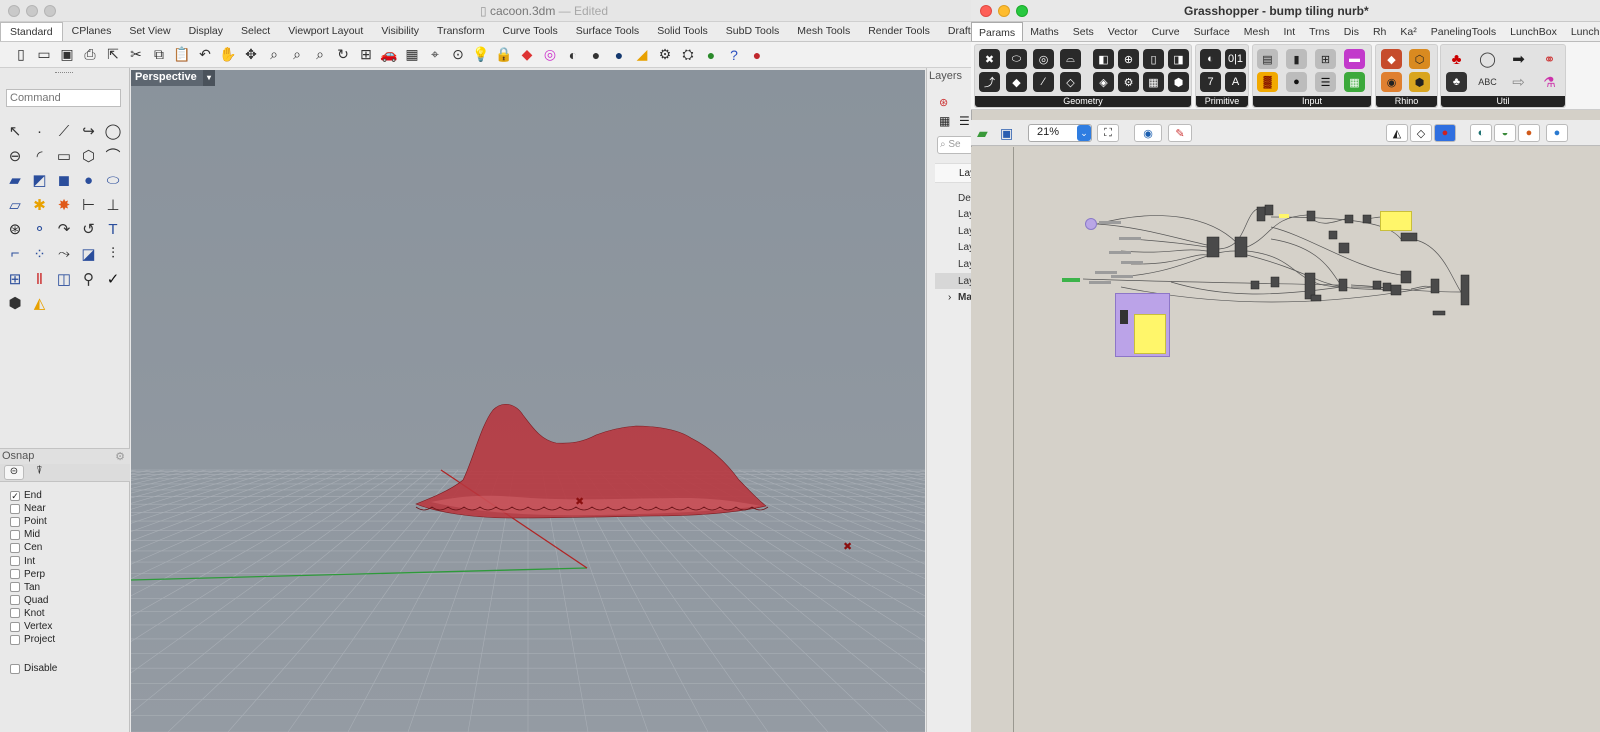 This screenshot has height=732, width=1600. I want to click on color-wheel-icon: ◎, so click(550, 55).